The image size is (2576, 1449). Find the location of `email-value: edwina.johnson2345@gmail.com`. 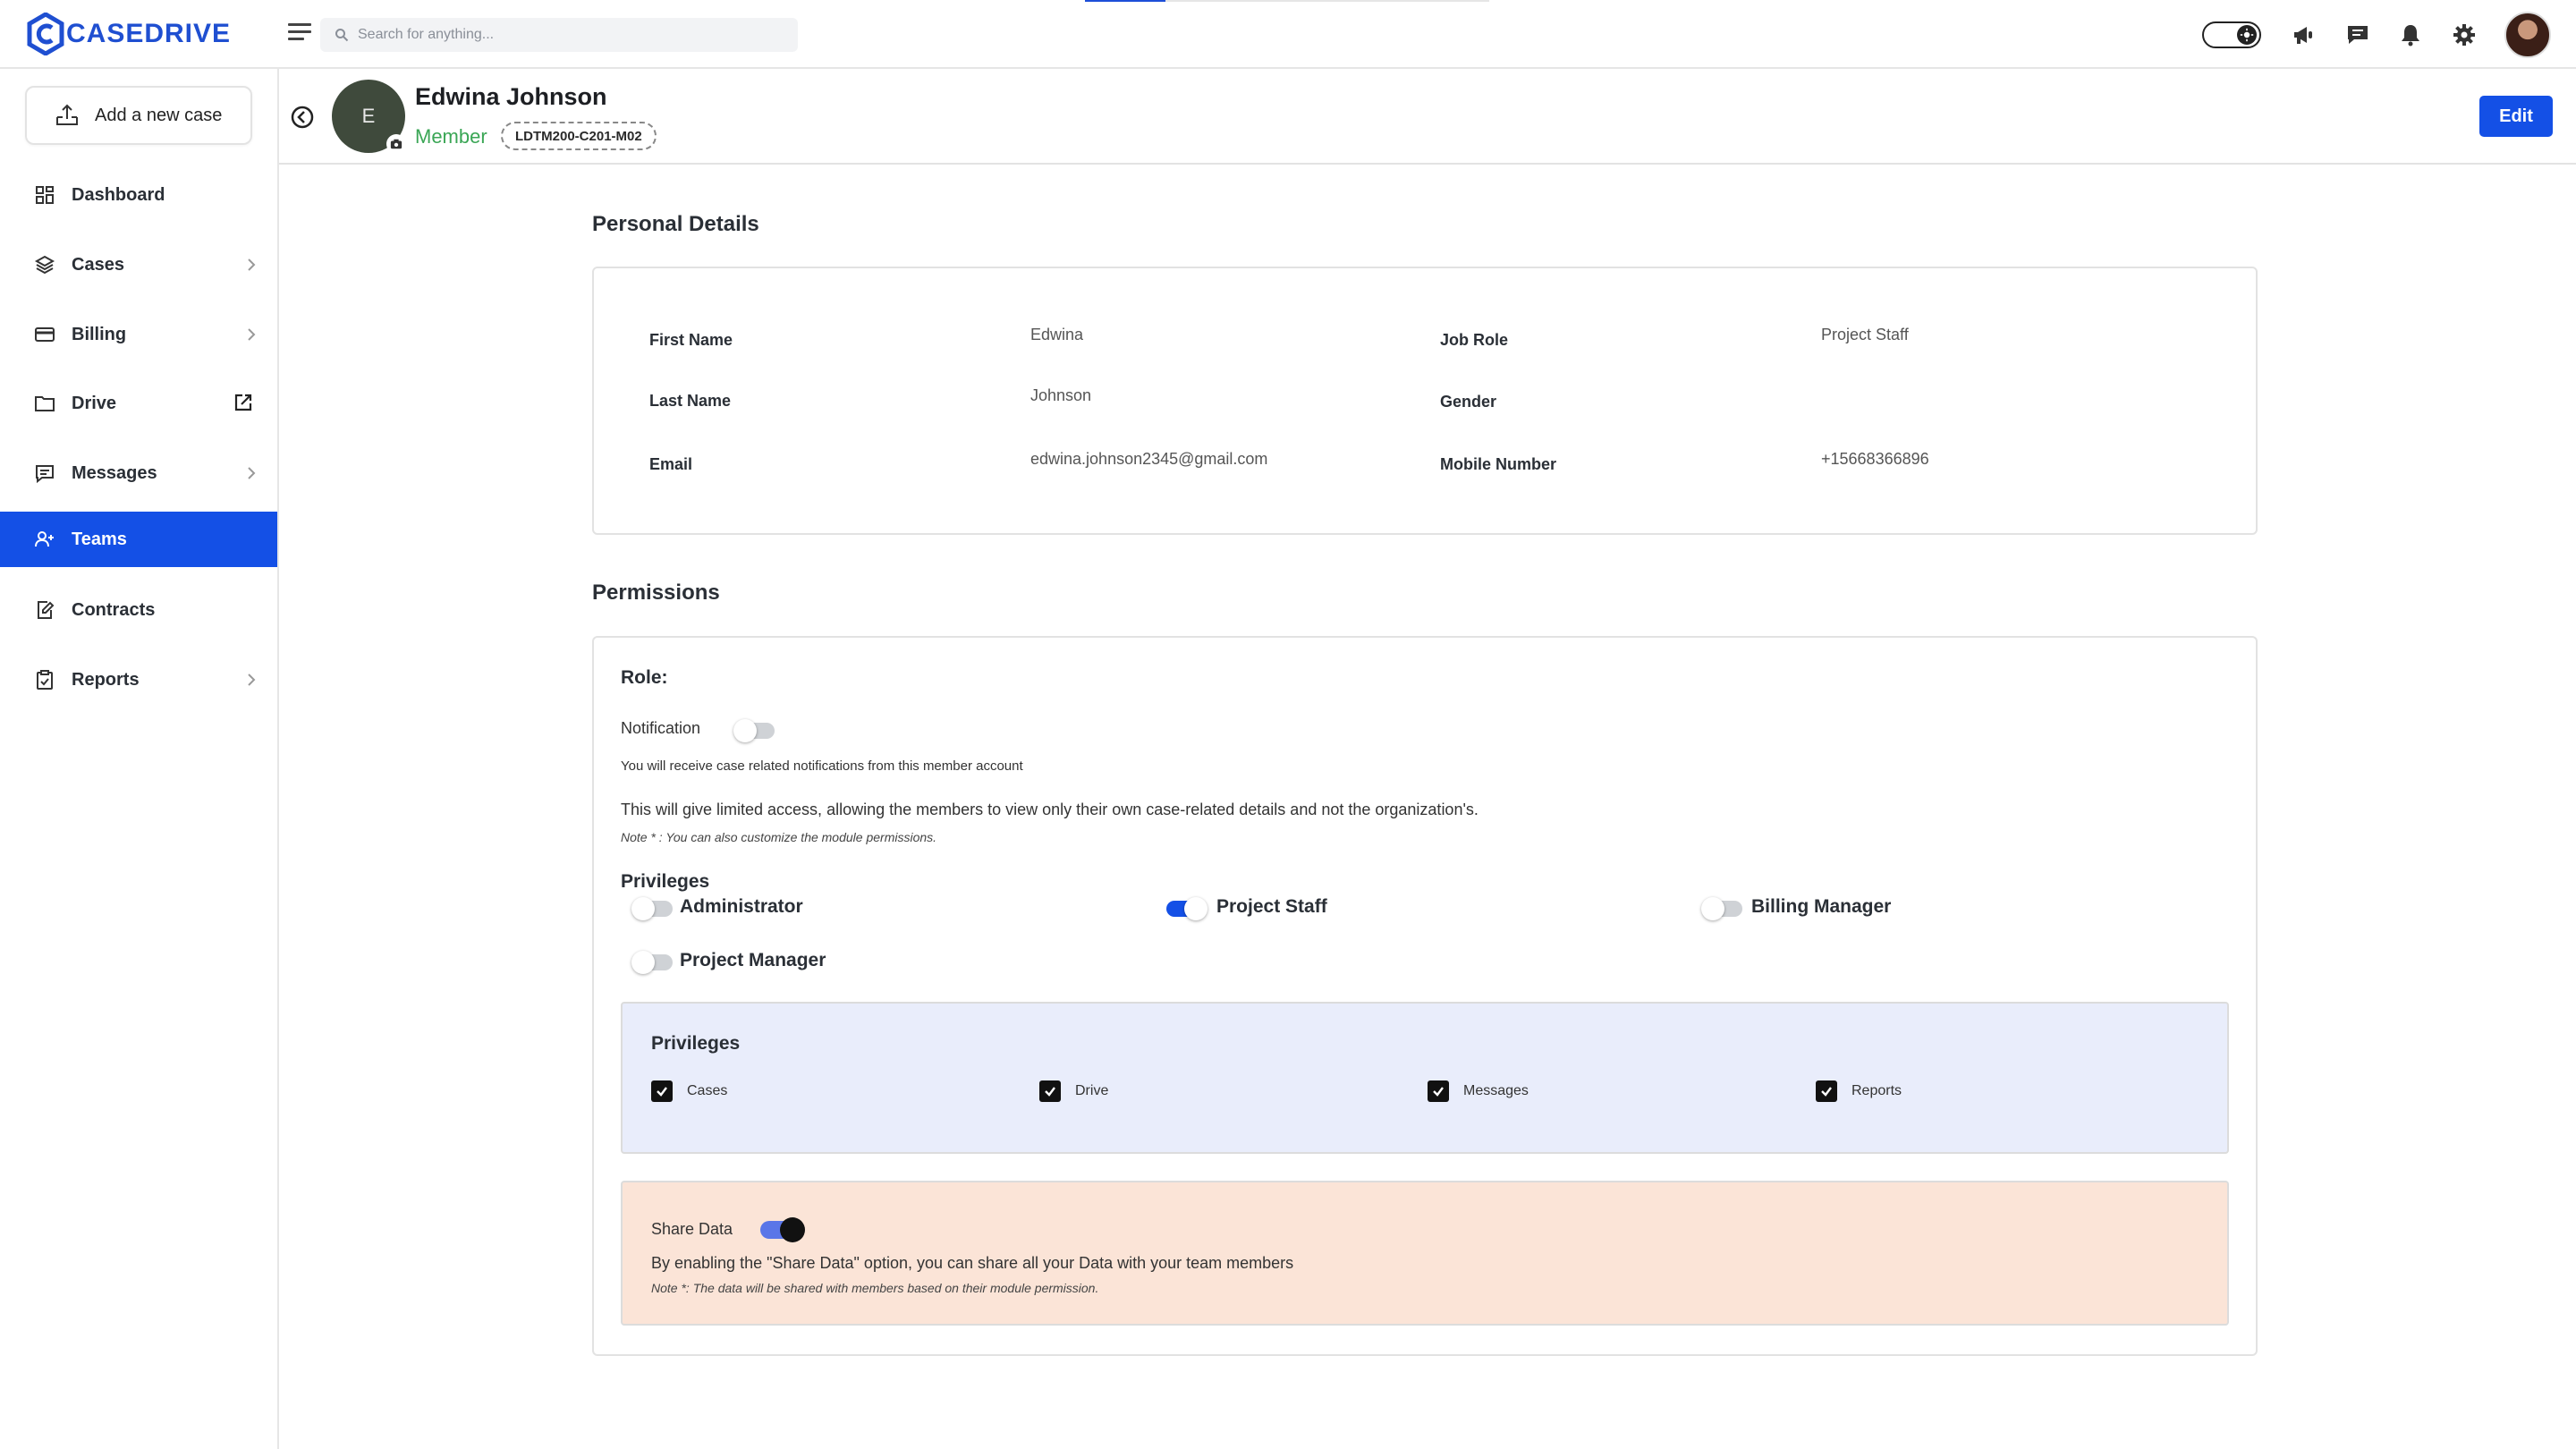

email-value: edwina.johnson2345@gmail.com is located at coordinates (1149, 459).